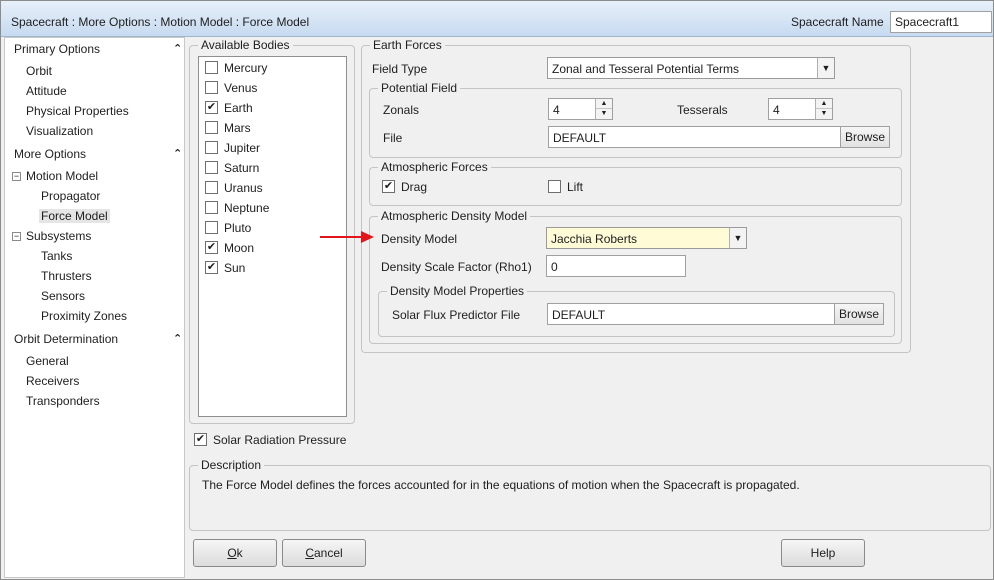 The image size is (994, 580). I want to click on nav-item-visualization: Visualization, so click(59, 131).